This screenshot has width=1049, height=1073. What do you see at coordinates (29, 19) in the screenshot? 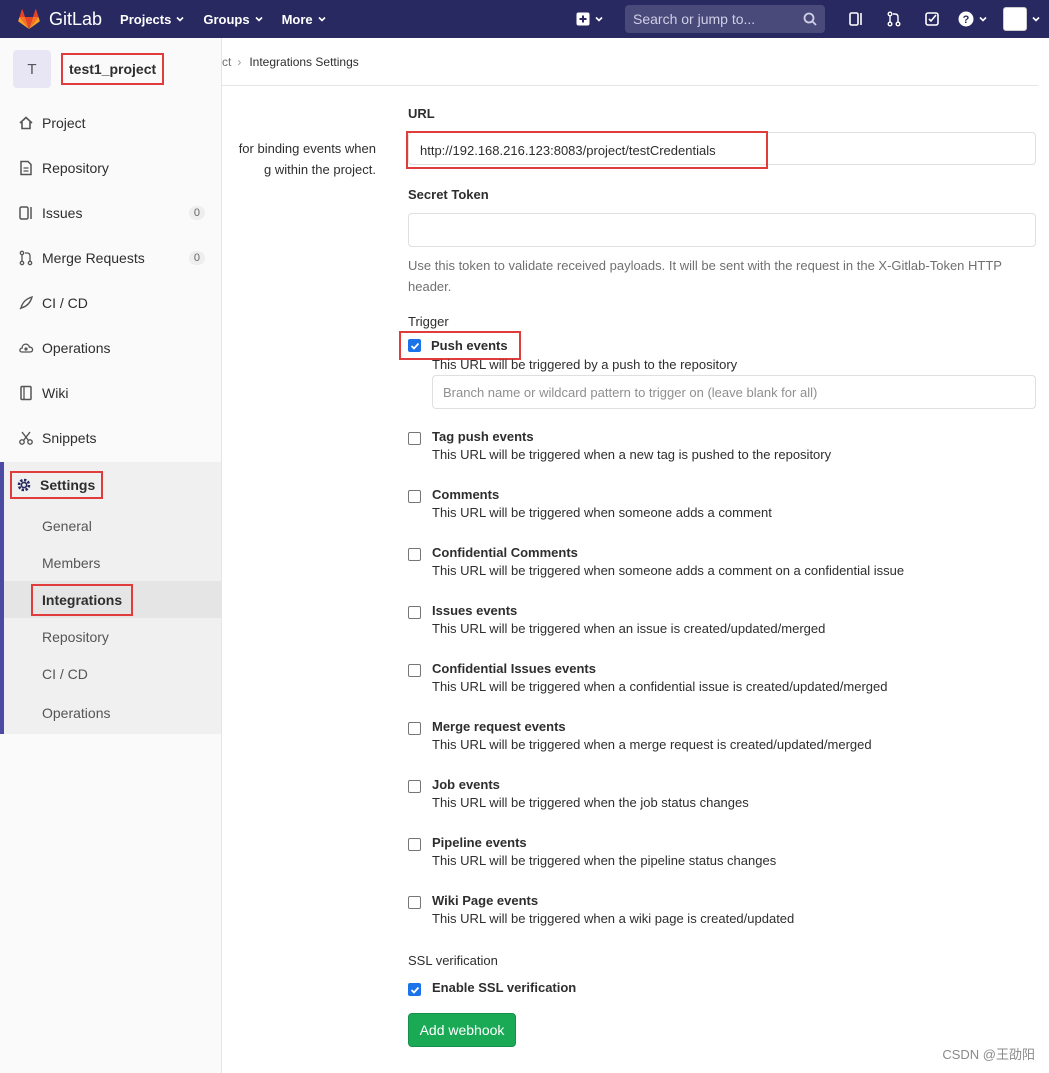
I see `gitlab-tanuki-icon` at bounding box center [29, 19].